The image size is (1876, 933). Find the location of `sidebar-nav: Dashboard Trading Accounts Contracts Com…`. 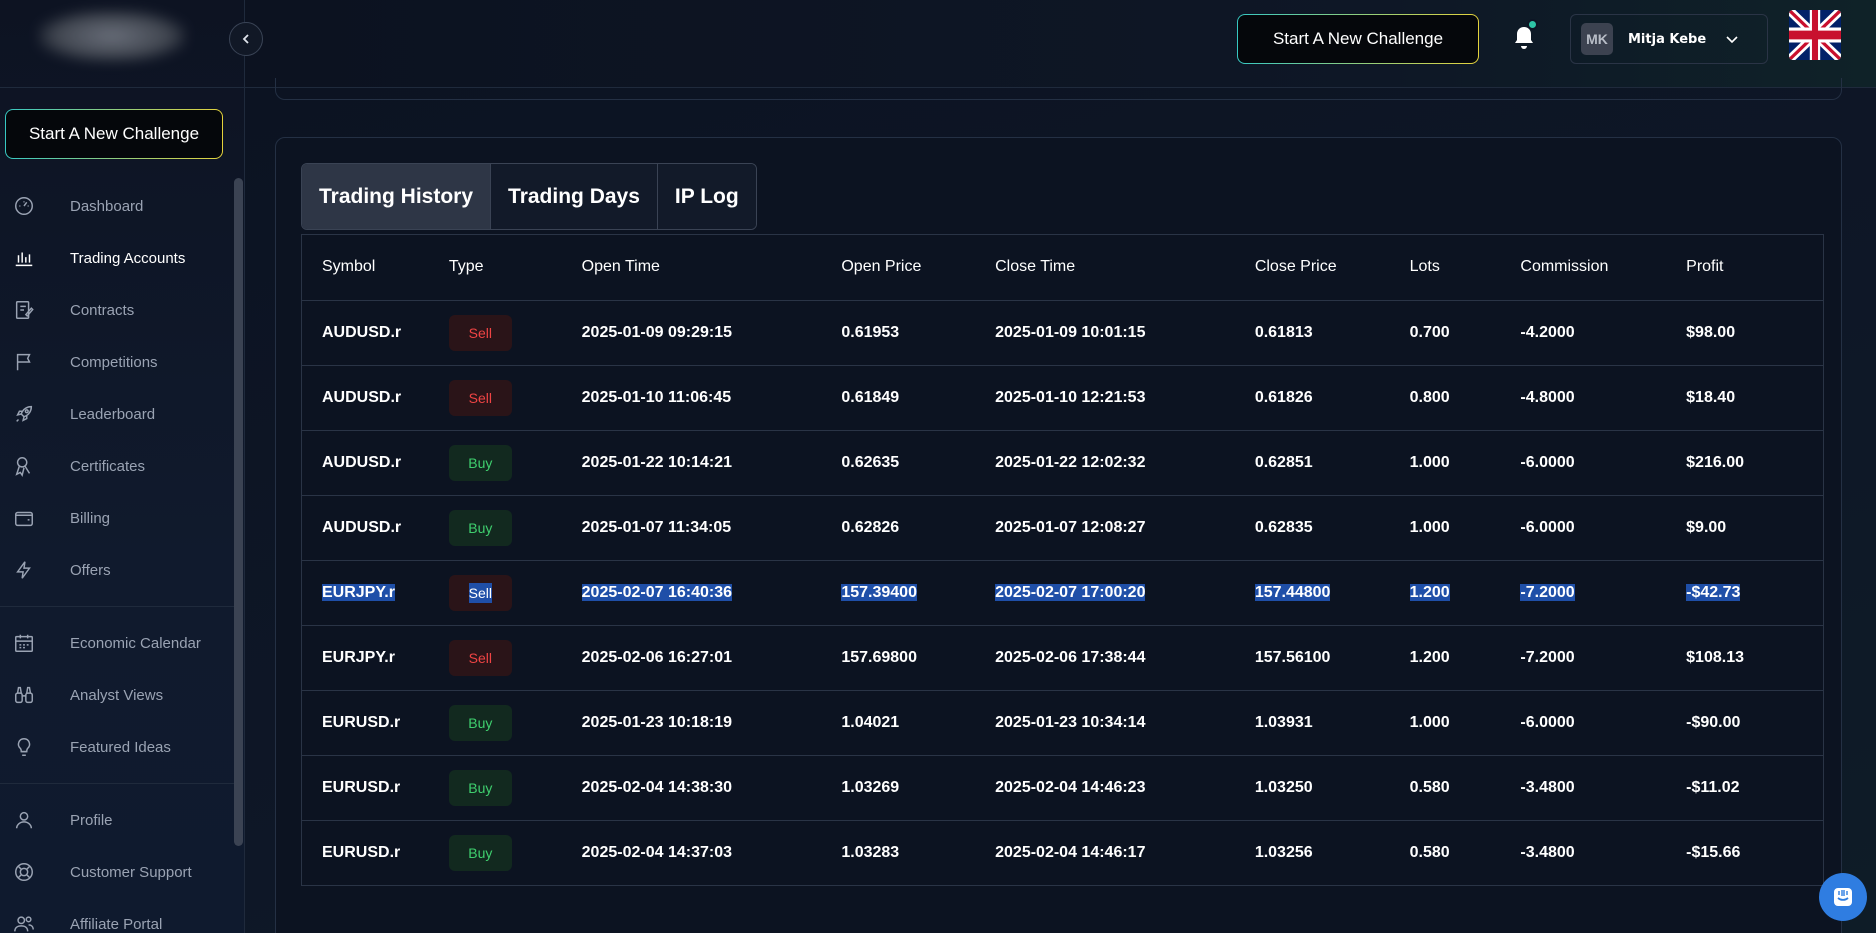

sidebar-nav: Dashboard Trading Accounts Contracts Com… is located at coordinates (117, 556).